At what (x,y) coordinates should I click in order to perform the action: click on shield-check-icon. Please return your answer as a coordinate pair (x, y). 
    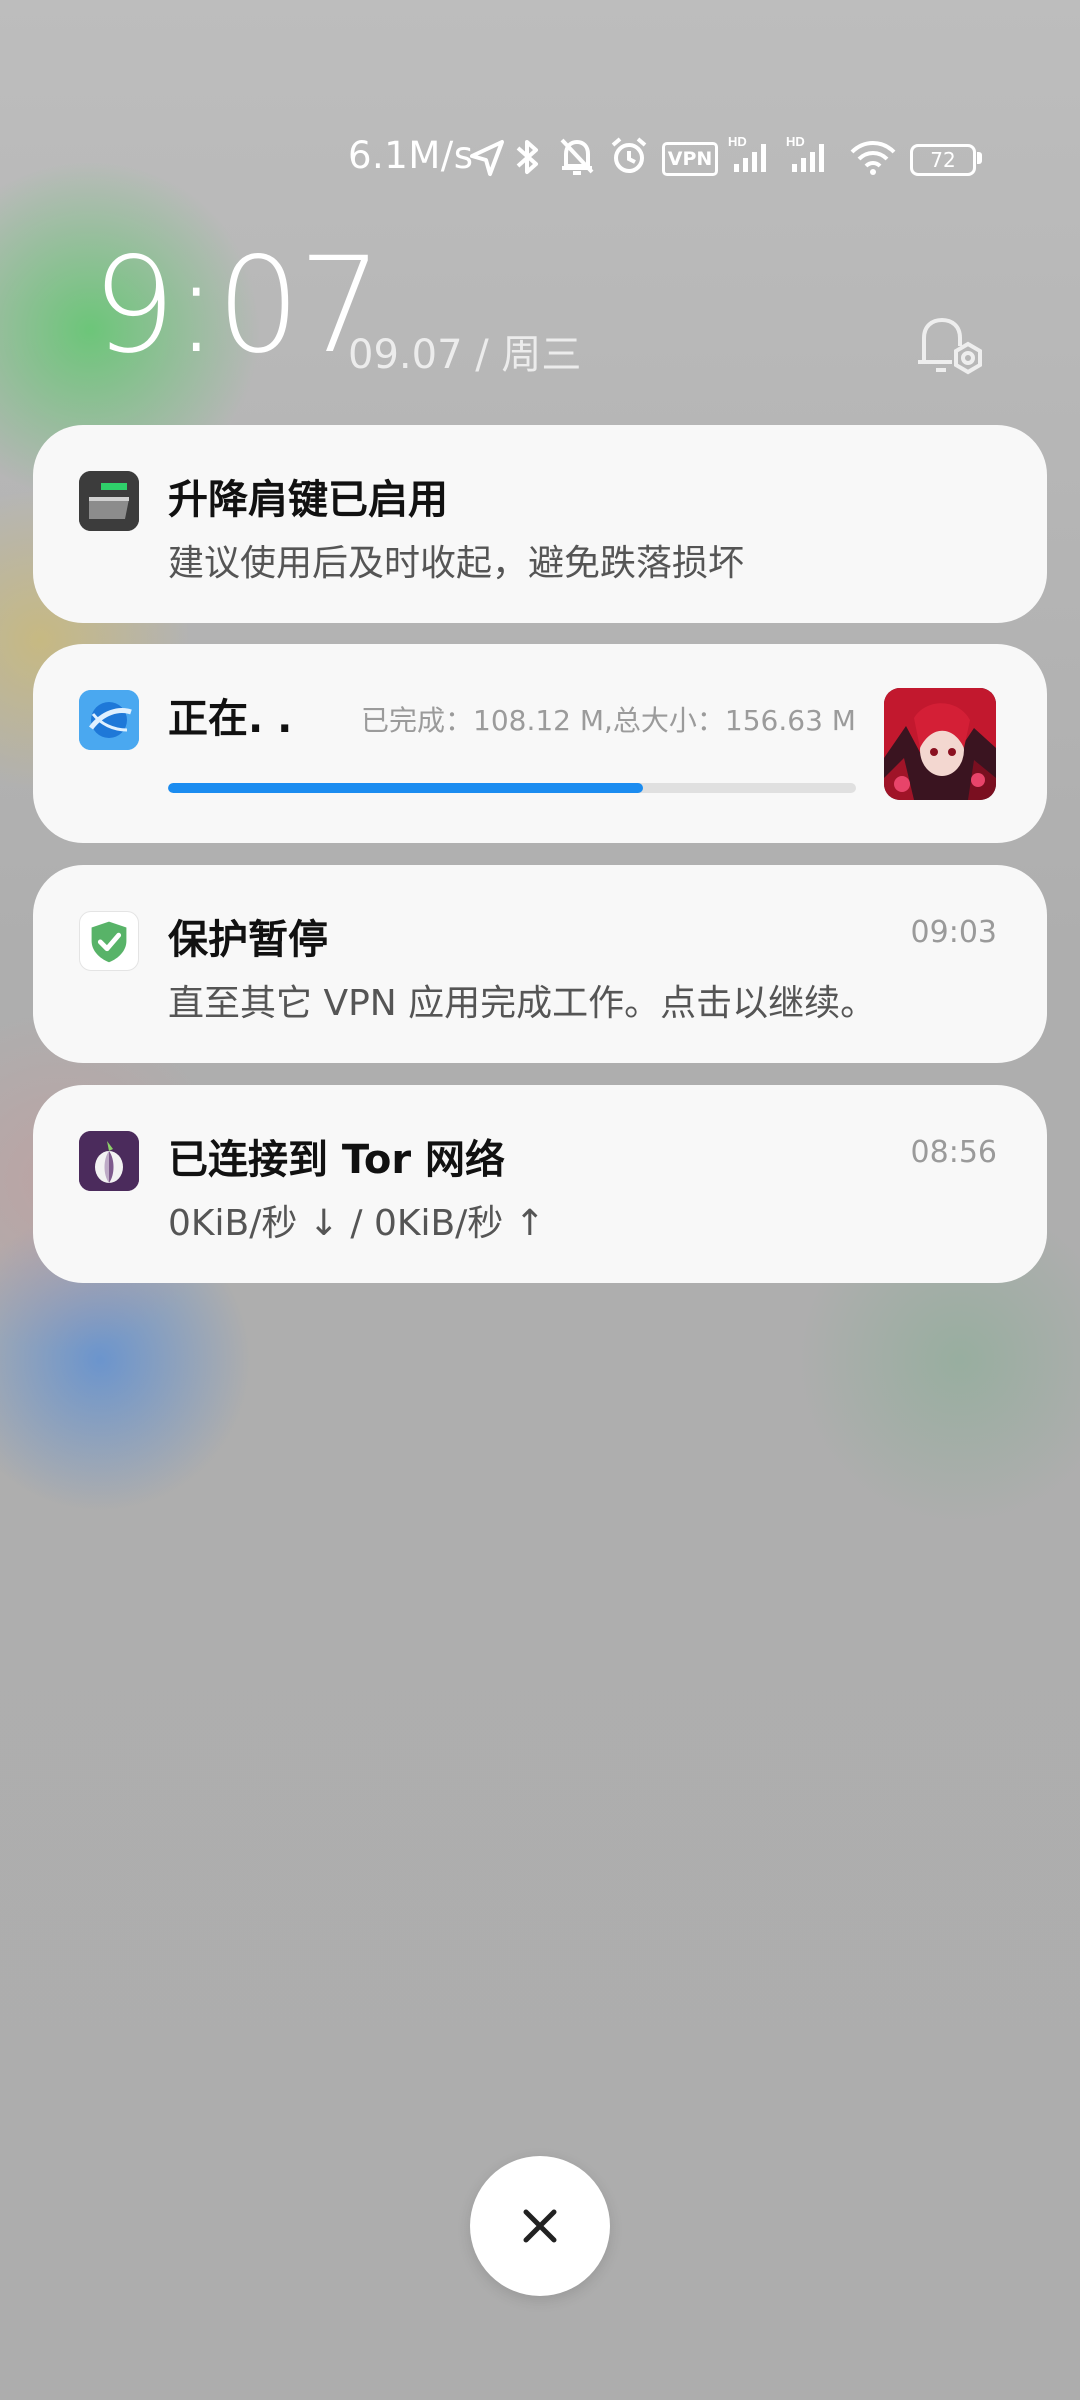
    Looking at the image, I should click on (109, 941).